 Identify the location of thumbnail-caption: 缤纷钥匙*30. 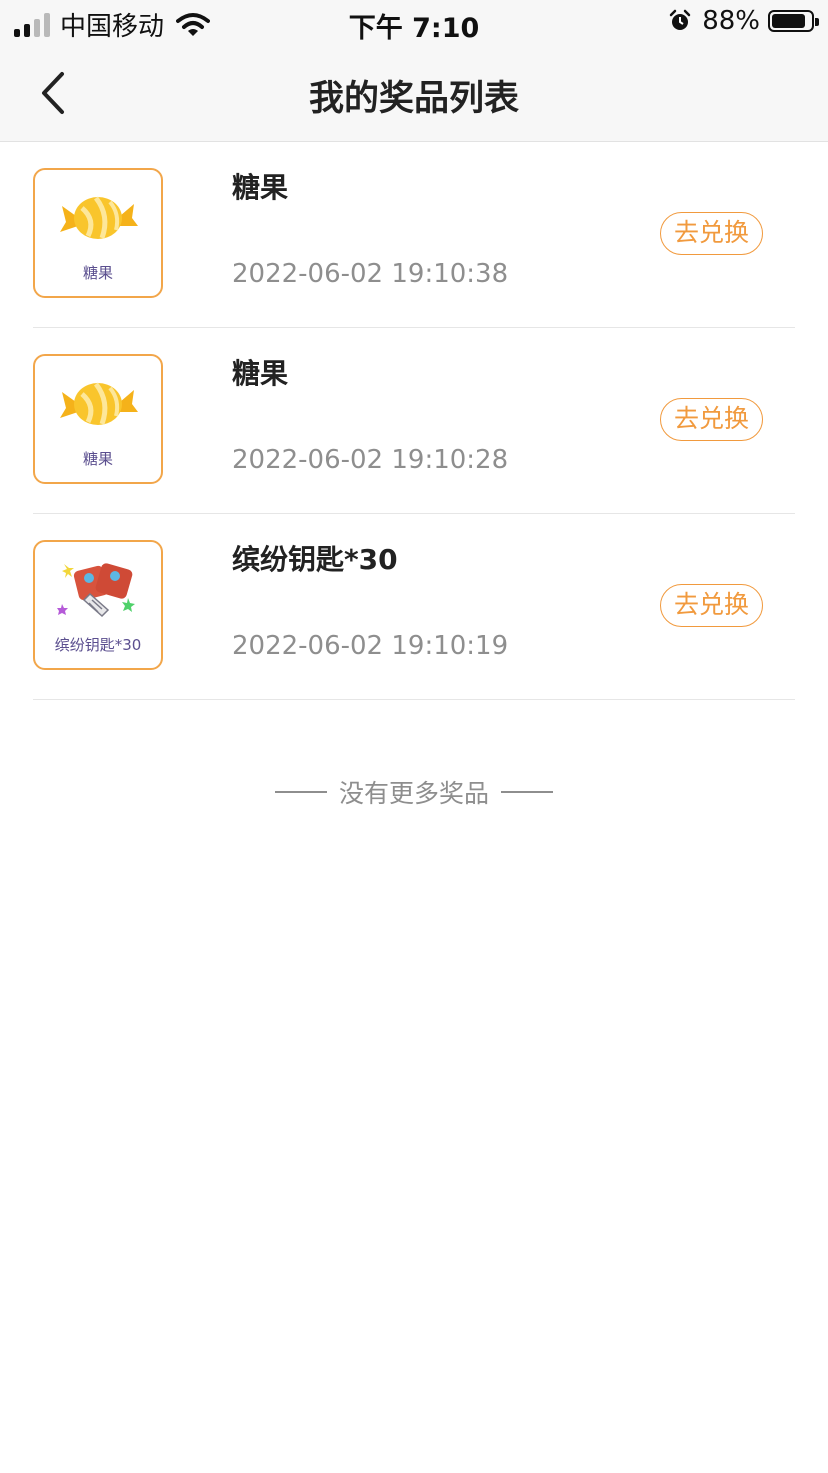
(98, 645).